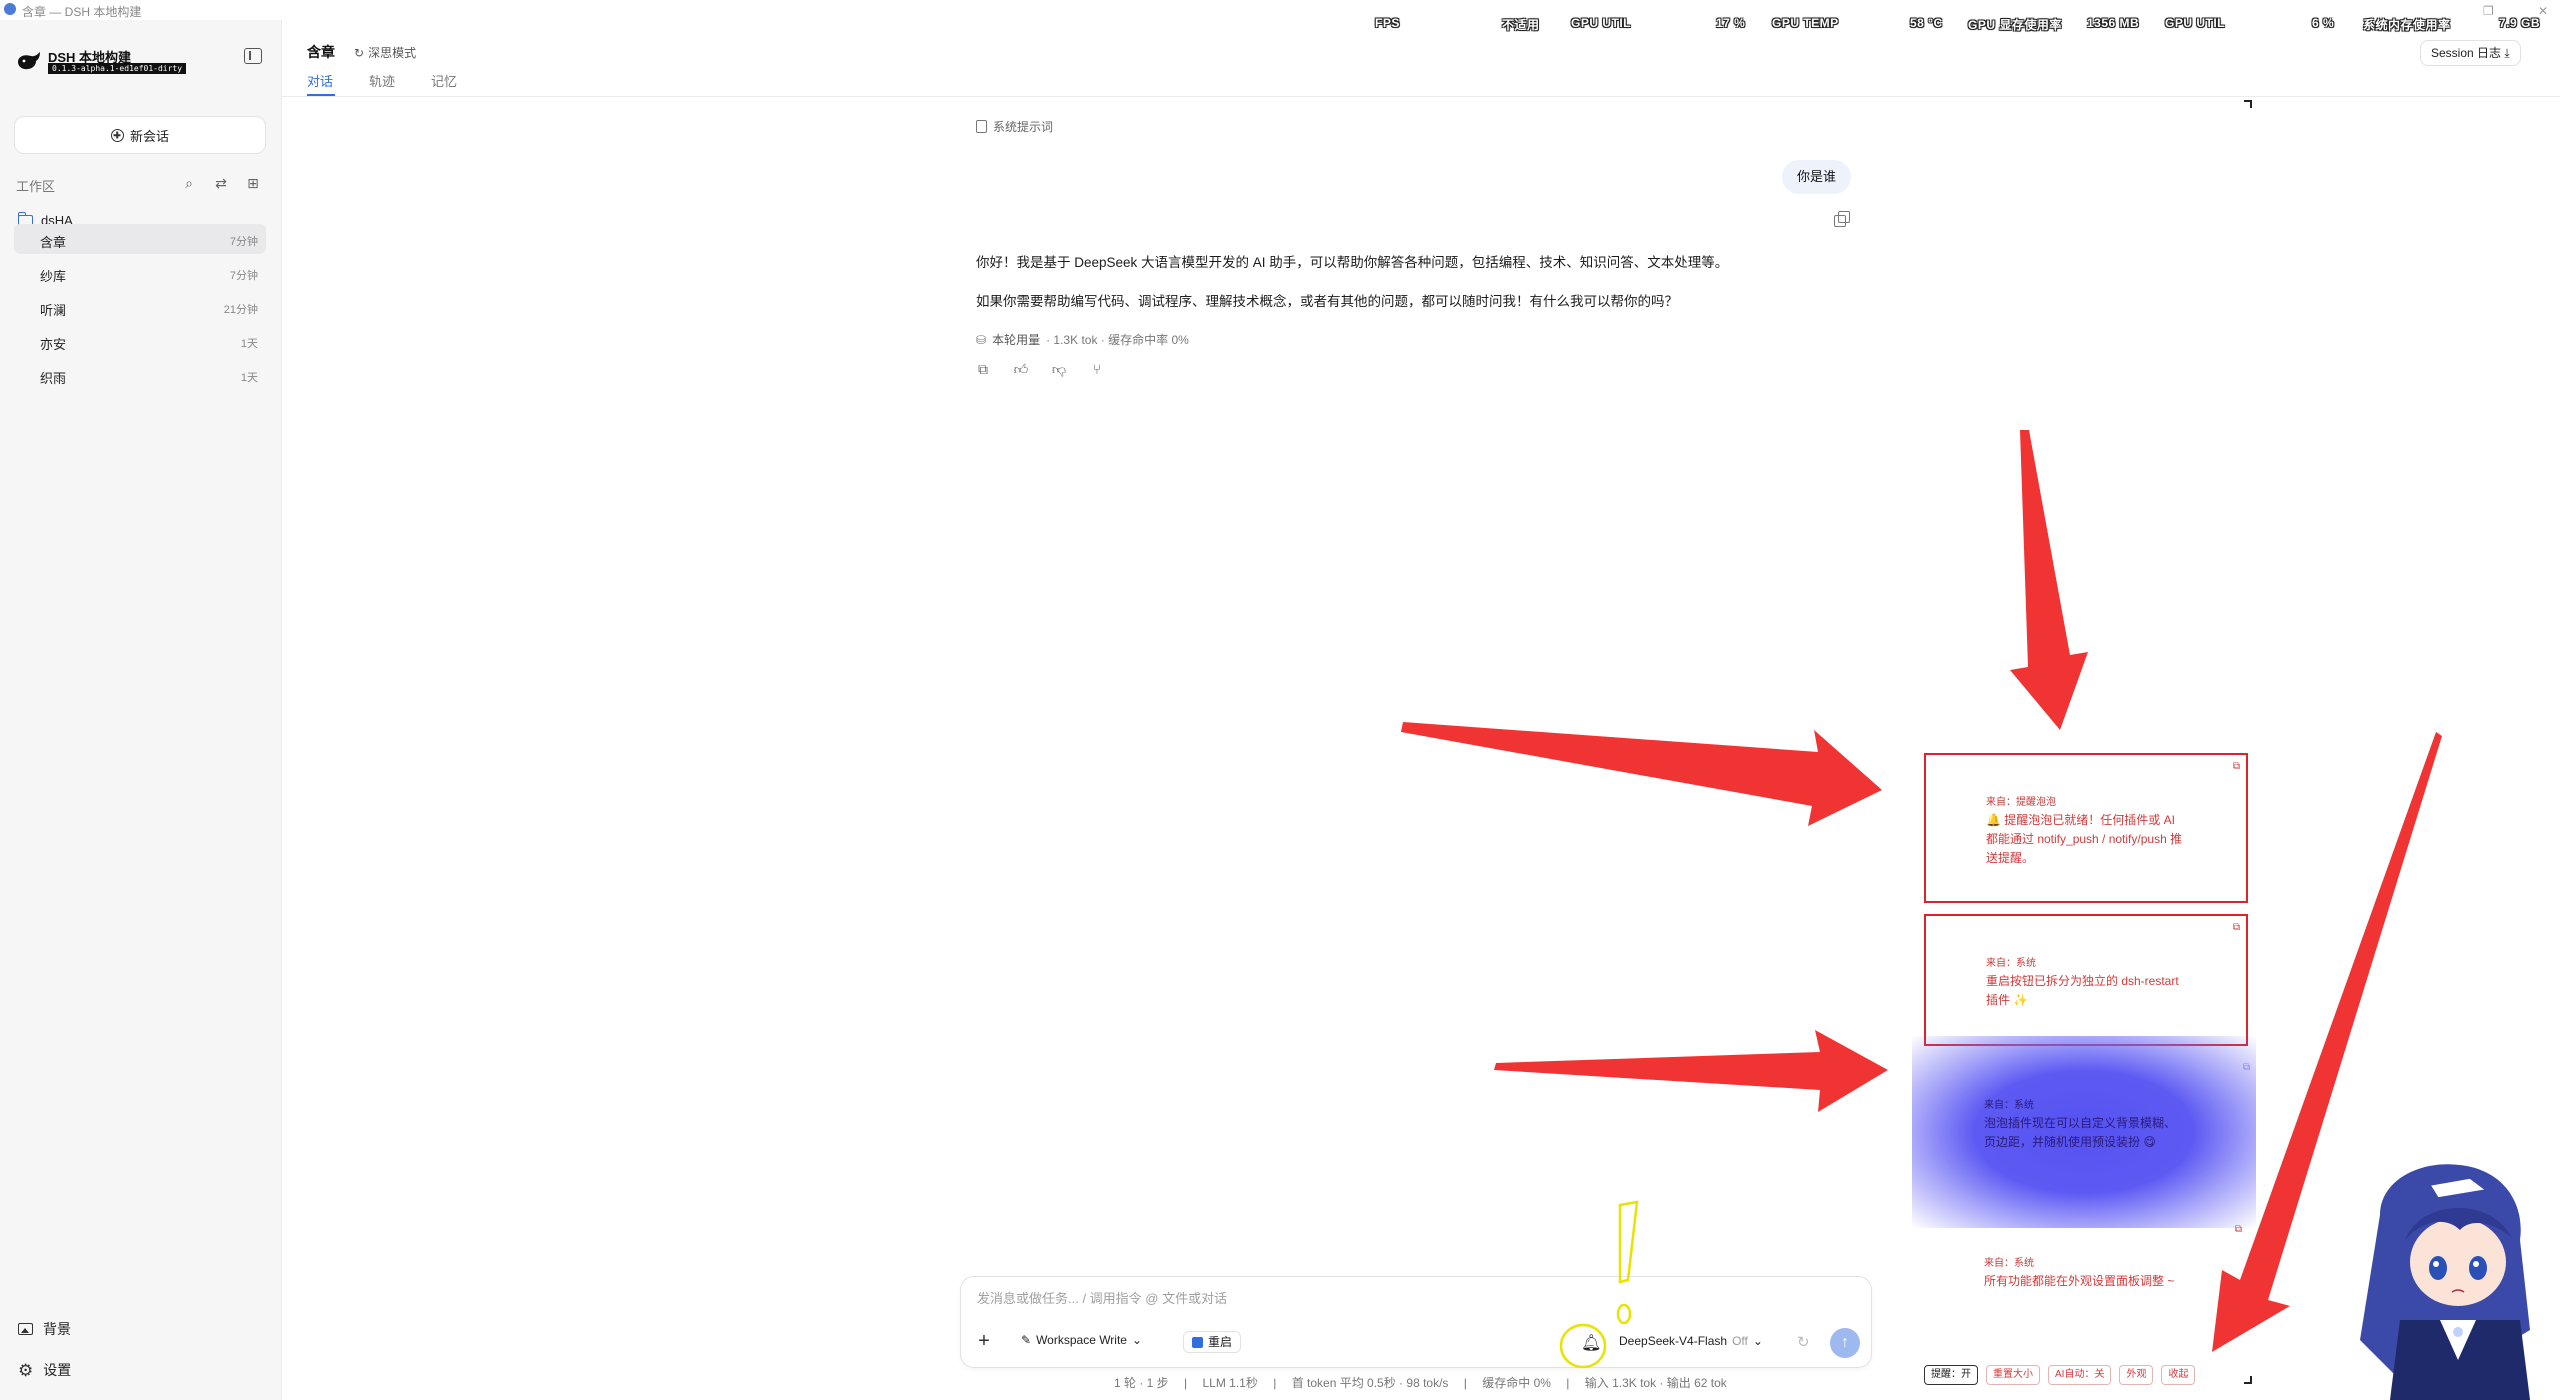 This screenshot has width=2560, height=1400. I want to click on search-icon: ⌕, so click(189, 183).